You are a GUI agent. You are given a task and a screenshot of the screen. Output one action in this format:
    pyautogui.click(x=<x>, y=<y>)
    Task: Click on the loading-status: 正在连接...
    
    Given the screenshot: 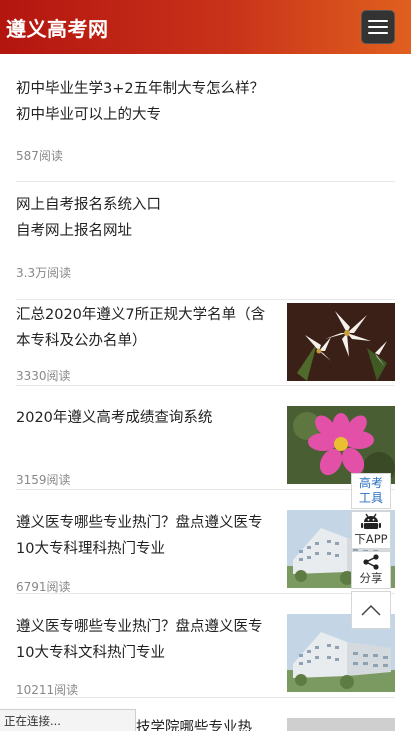 What is the action you would take?
    pyautogui.click(x=68, y=720)
    